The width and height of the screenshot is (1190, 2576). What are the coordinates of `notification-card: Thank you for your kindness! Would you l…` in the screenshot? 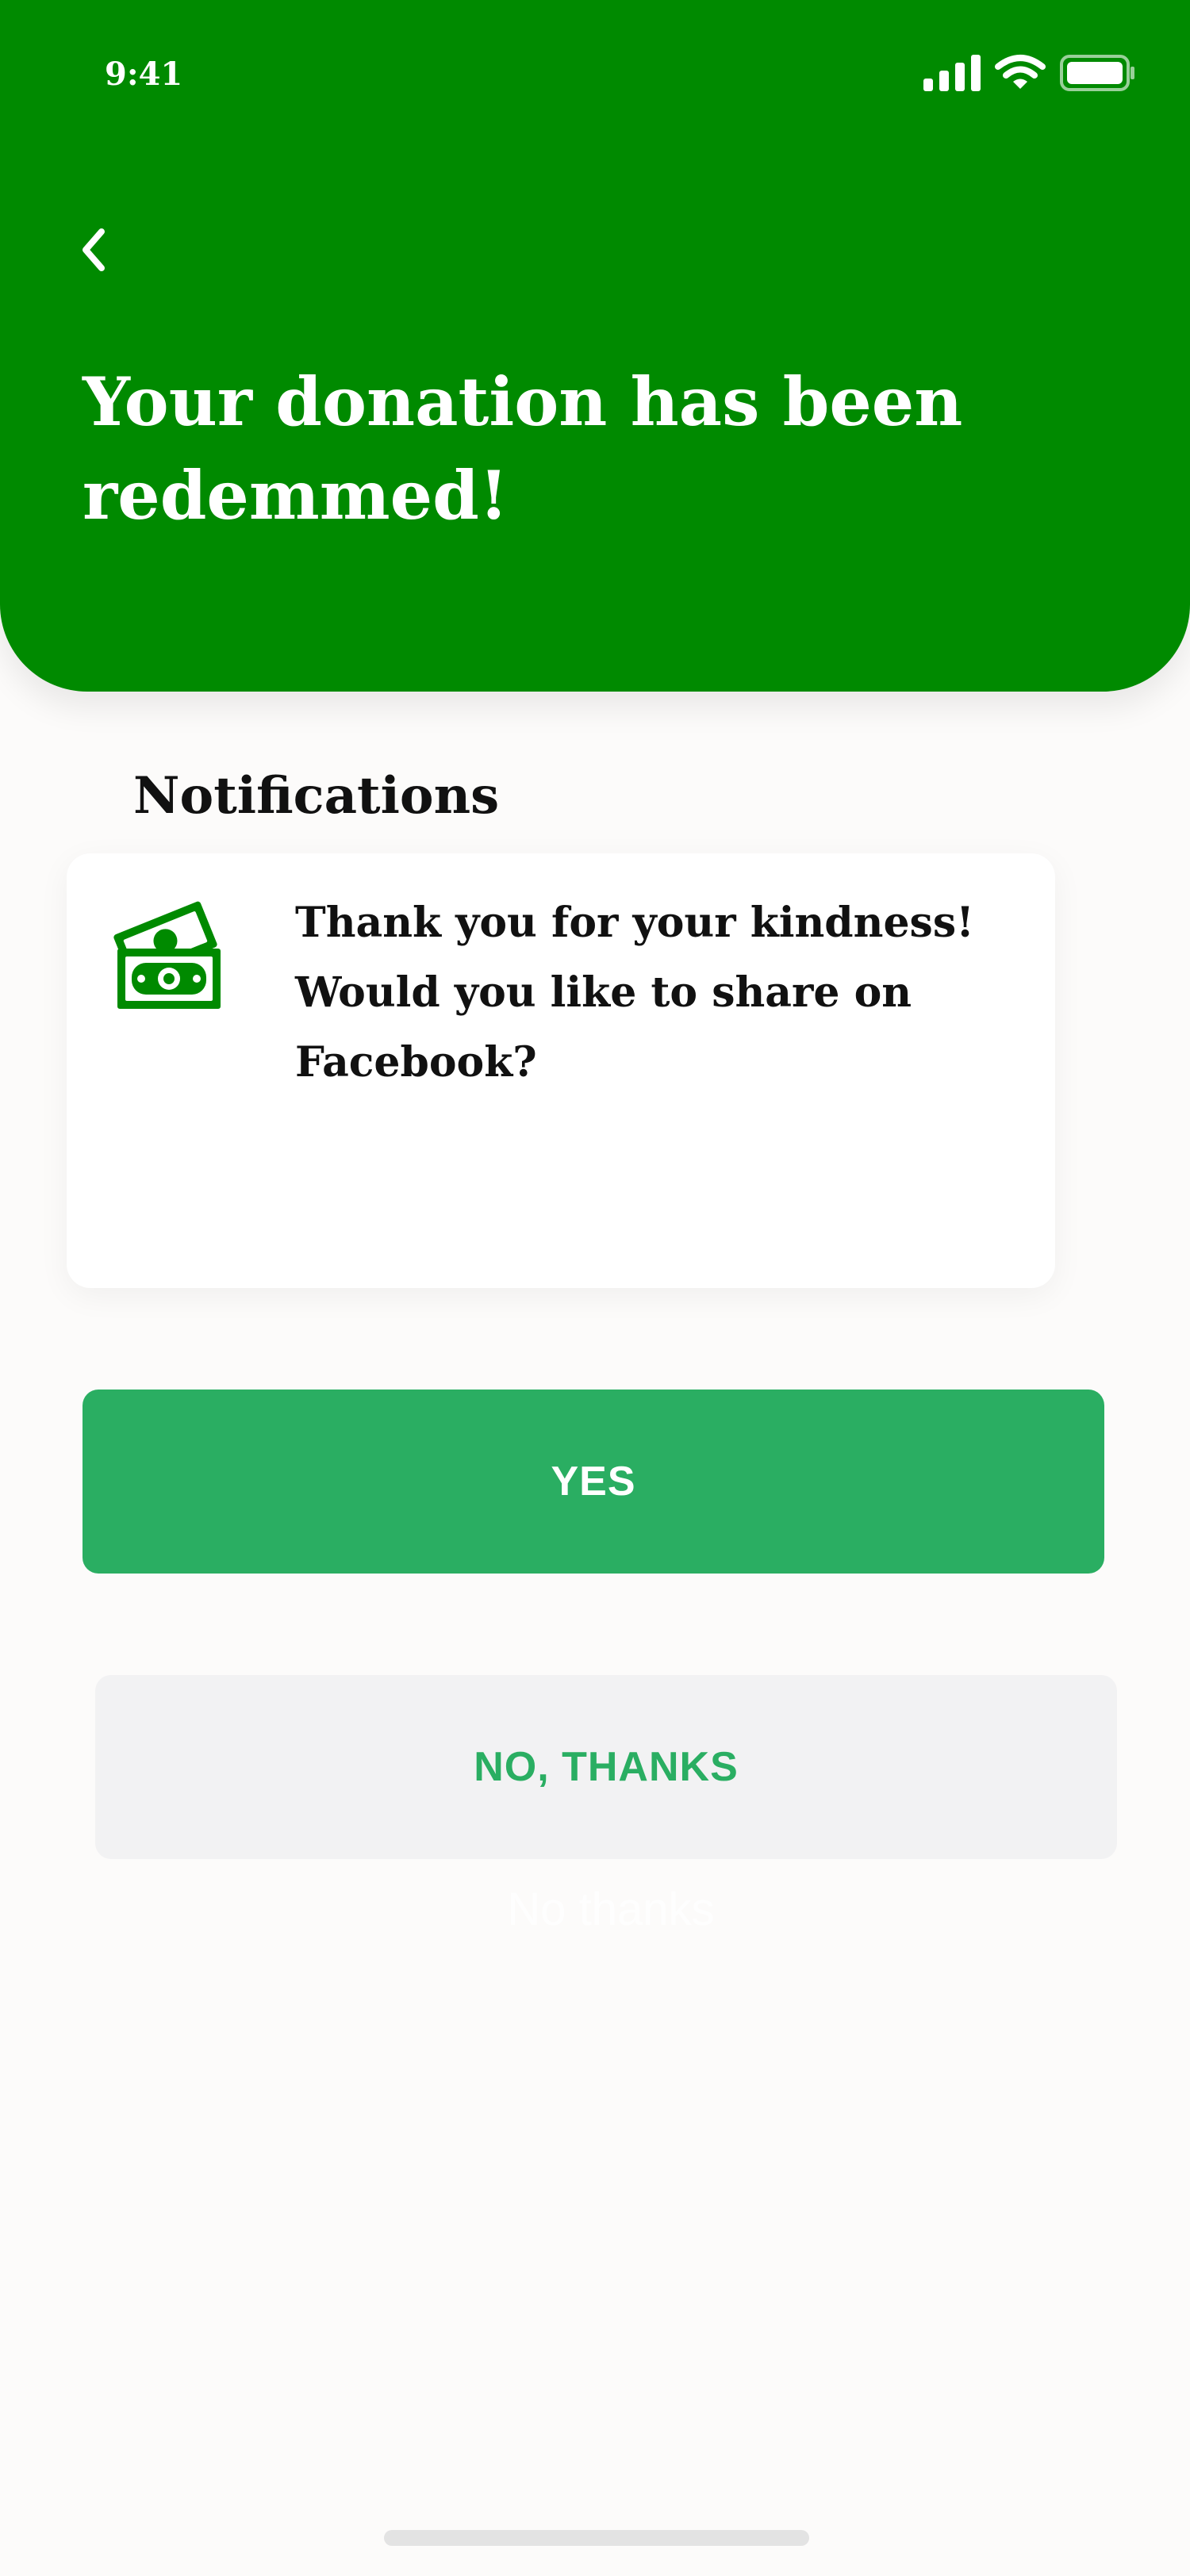 It's located at (561, 1071).